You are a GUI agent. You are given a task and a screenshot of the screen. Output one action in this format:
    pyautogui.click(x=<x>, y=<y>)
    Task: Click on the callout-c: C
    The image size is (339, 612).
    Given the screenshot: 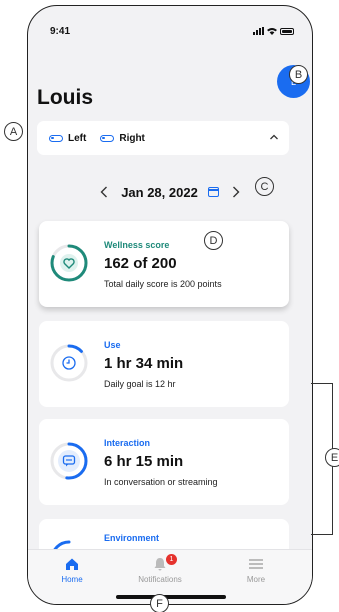 What is the action you would take?
    pyautogui.click(x=264, y=186)
    